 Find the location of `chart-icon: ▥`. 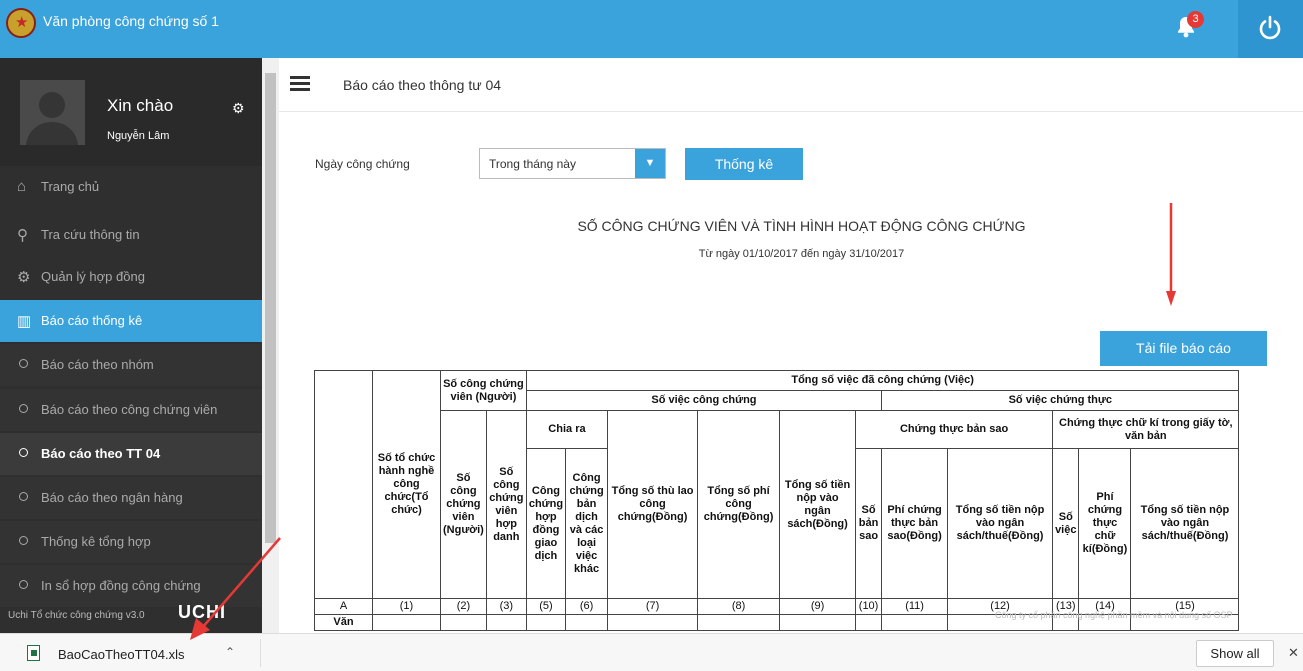

chart-icon: ▥ is located at coordinates (24, 321).